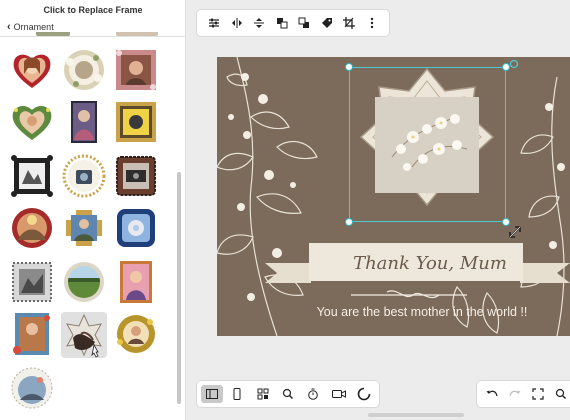 The width and height of the screenshot is (570, 420). I want to click on canvas-horizontal-scrollbar, so click(416, 415).